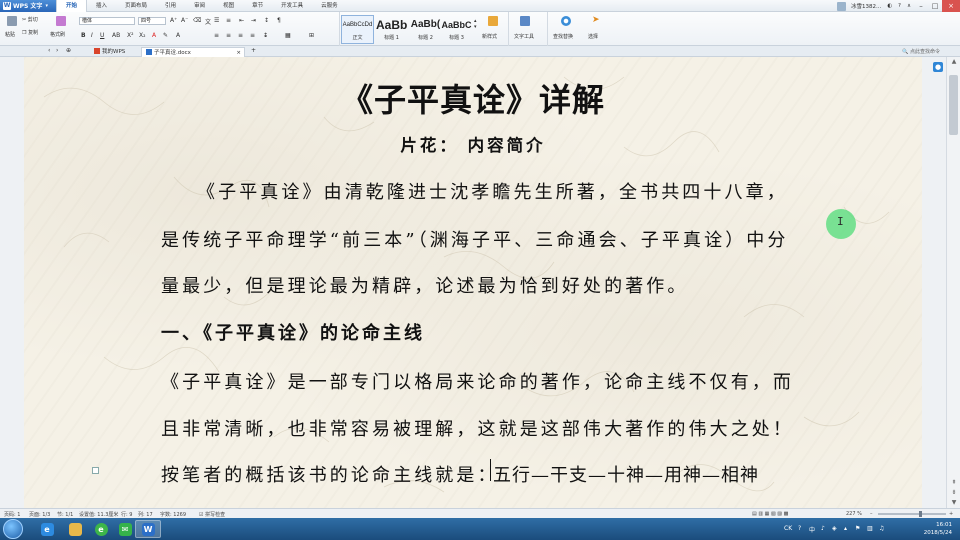 This screenshot has height=540, width=960. Describe the element at coordinates (473, 144) in the screenshot. I see `page-subtitle: 片花： 内容简介` at that location.